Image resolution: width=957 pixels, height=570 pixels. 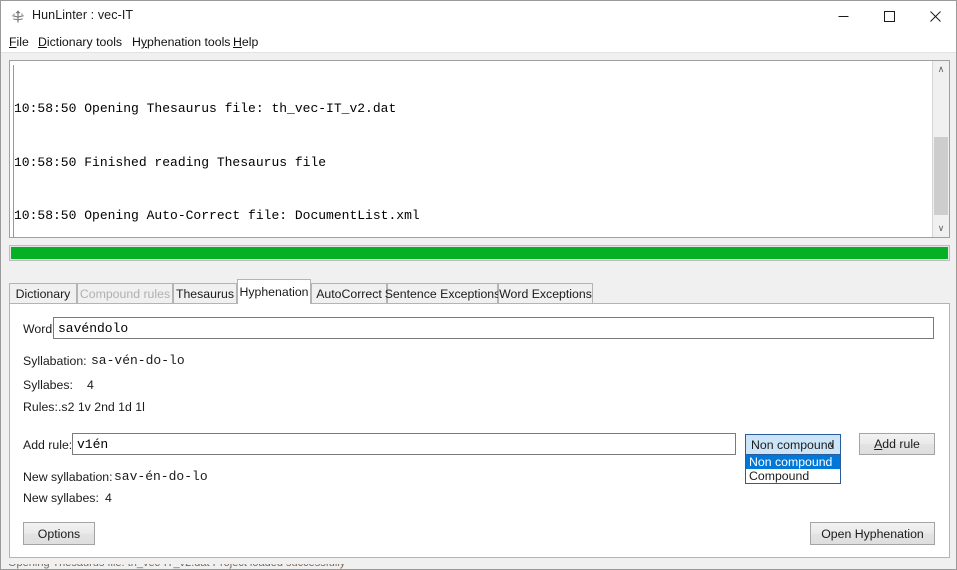 What do you see at coordinates (18, 17) in the screenshot?
I see `app-icon` at bounding box center [18, 17].